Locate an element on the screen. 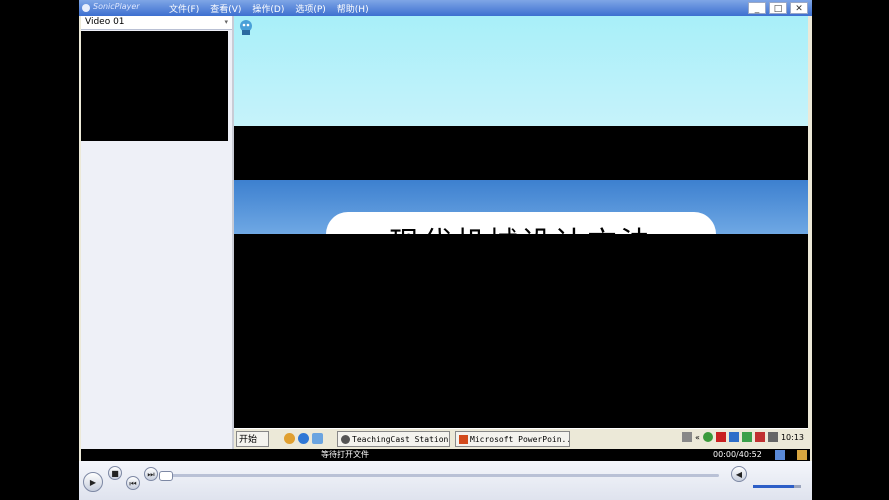 The height and width of the screenshot is (500, 889). volume-icon: ◀ is located at coordinates (739, 474).